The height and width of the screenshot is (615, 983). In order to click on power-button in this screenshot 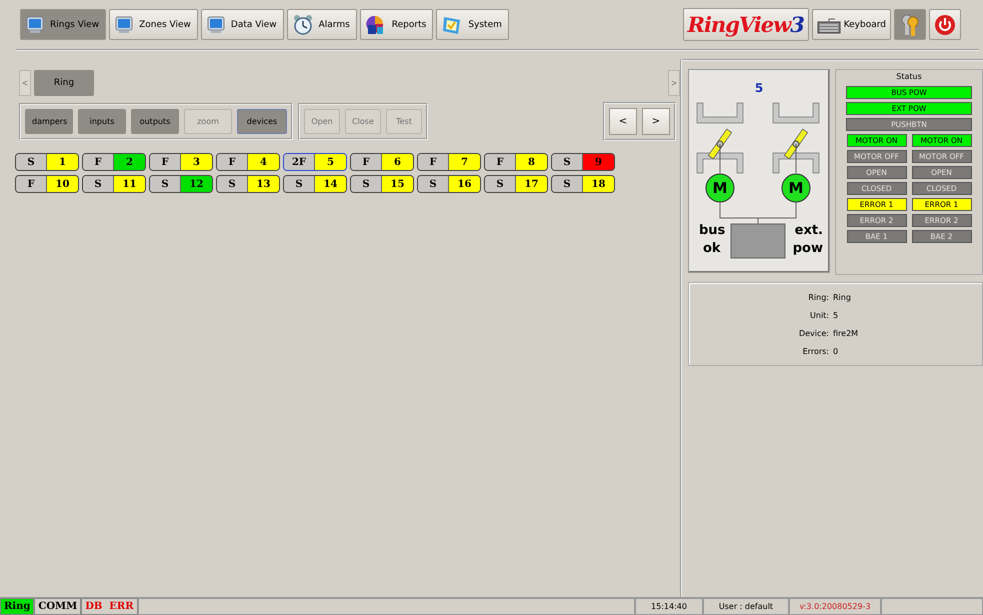, I will do `click(945, 24)`.